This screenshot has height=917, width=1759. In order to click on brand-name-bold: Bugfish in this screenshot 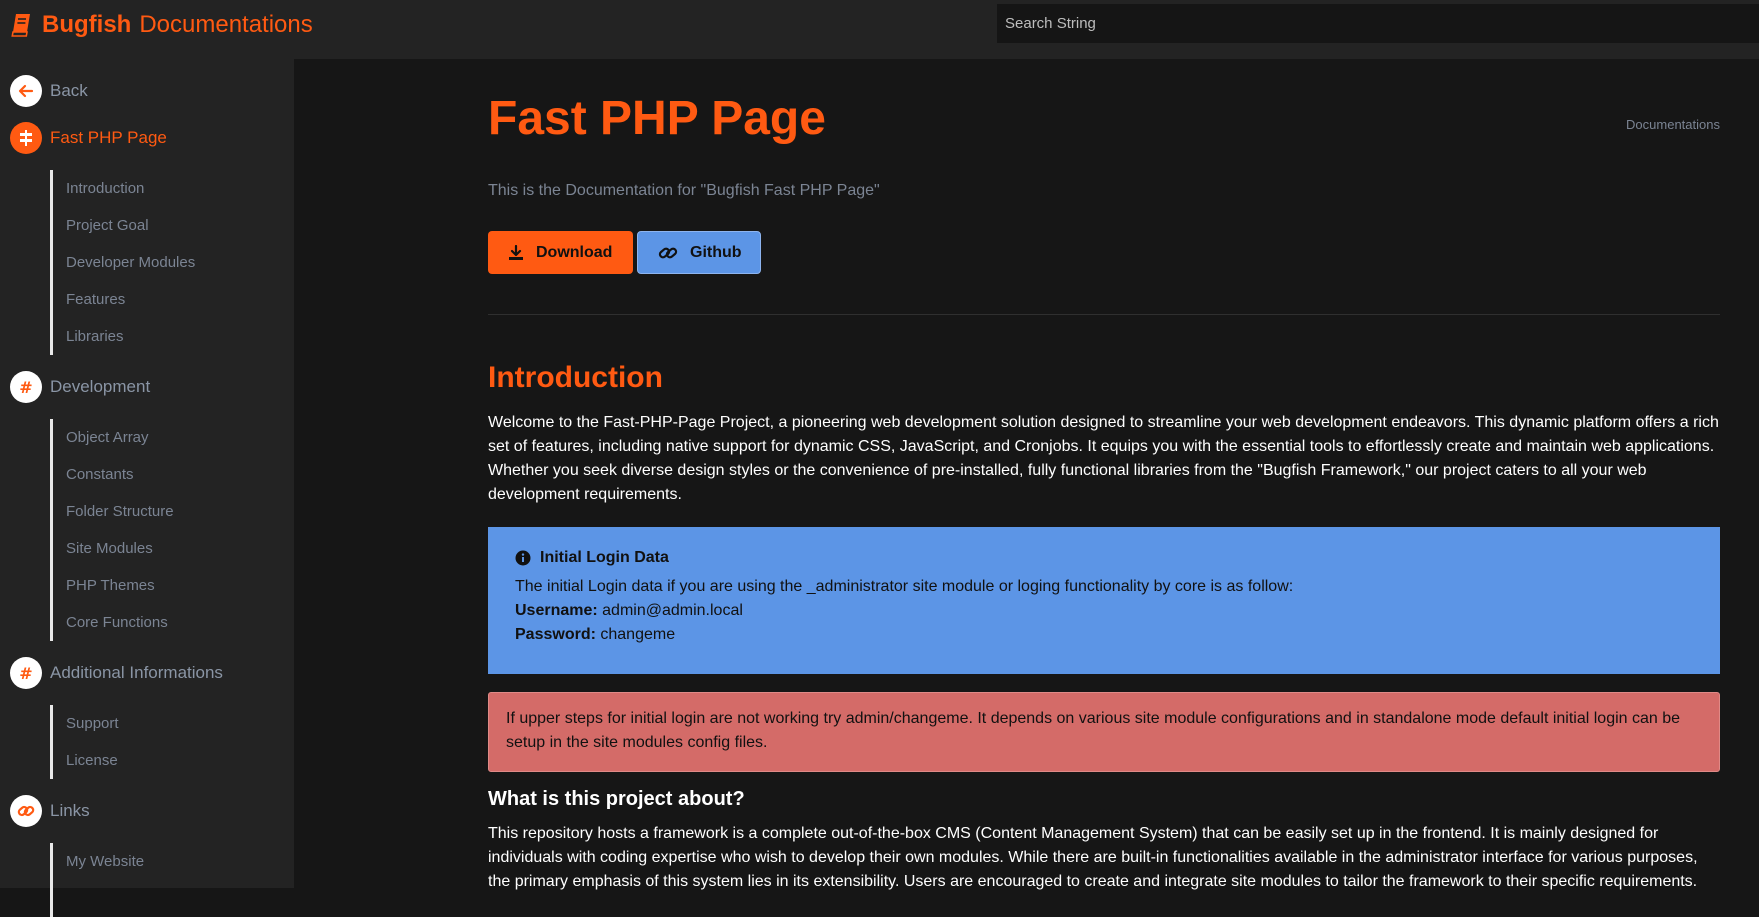, I will do `click(87, 24)`.